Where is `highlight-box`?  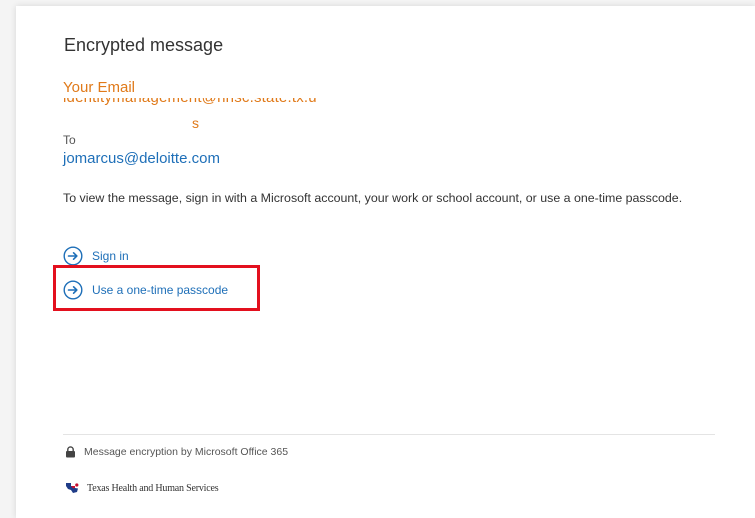 highlight-box is located at coordinates (156, 288).